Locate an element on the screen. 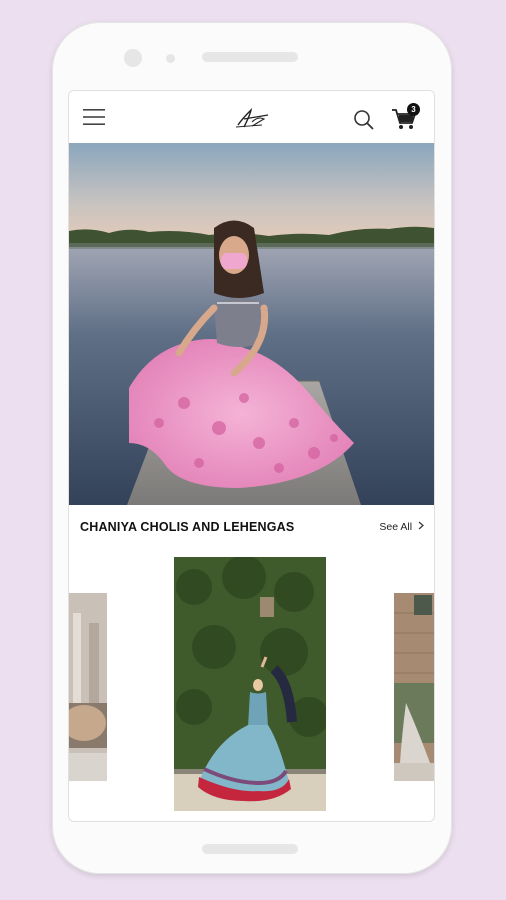  see-all-link: See All is located at coordinates (401, 527).